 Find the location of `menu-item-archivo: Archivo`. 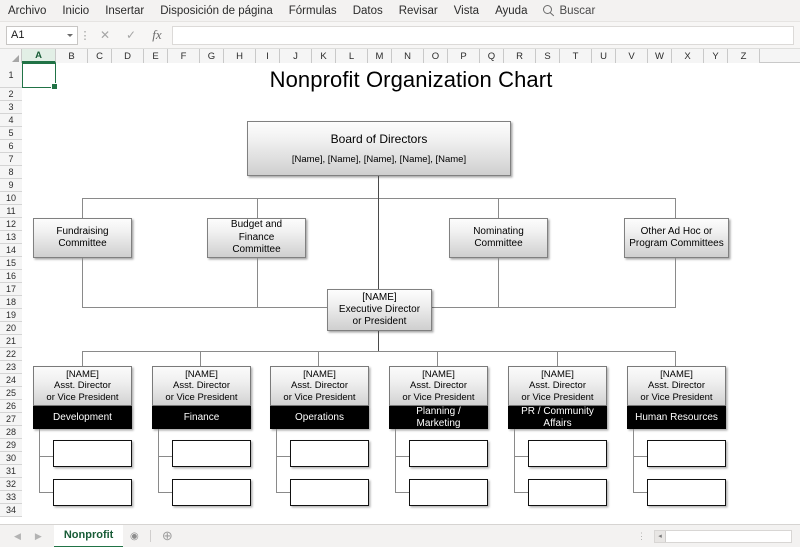

menu-item-archivo: Archivo is located at coordinates (27, 11).